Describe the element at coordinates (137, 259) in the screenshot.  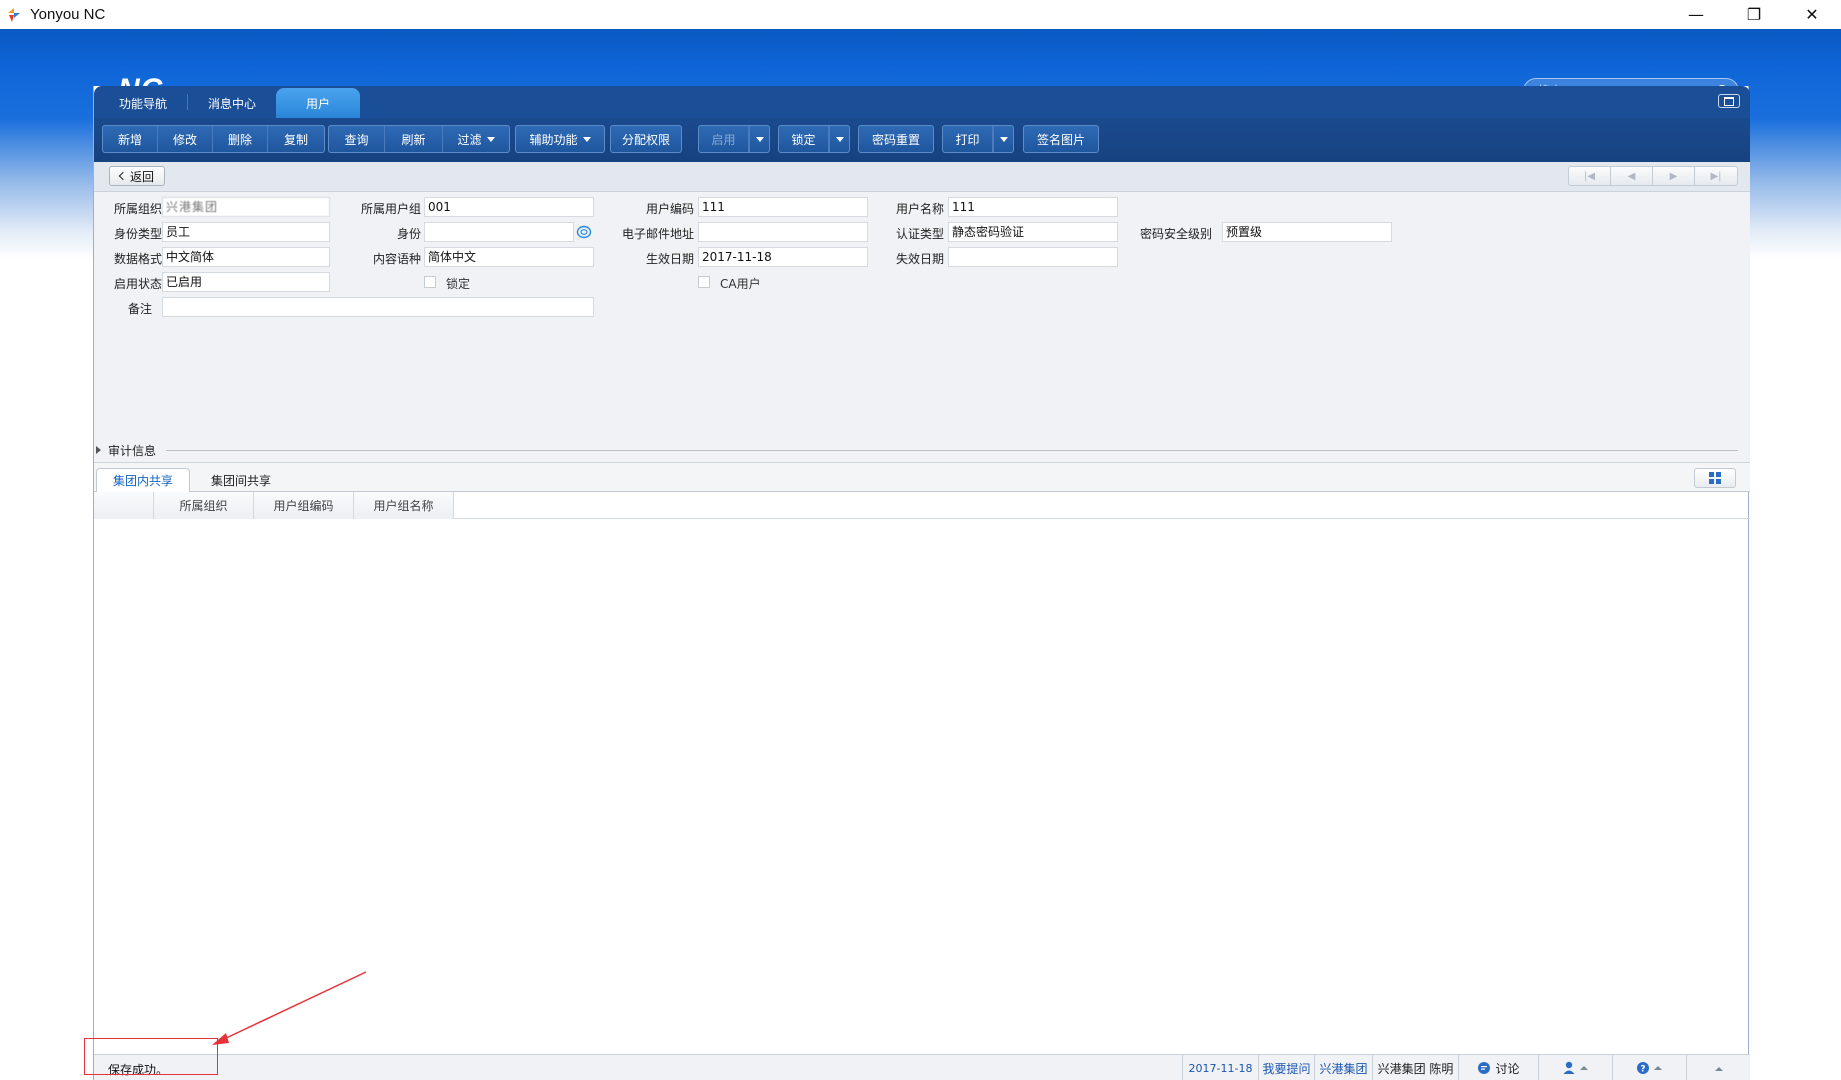
I see `data-format-label: 数据格式` at that location.